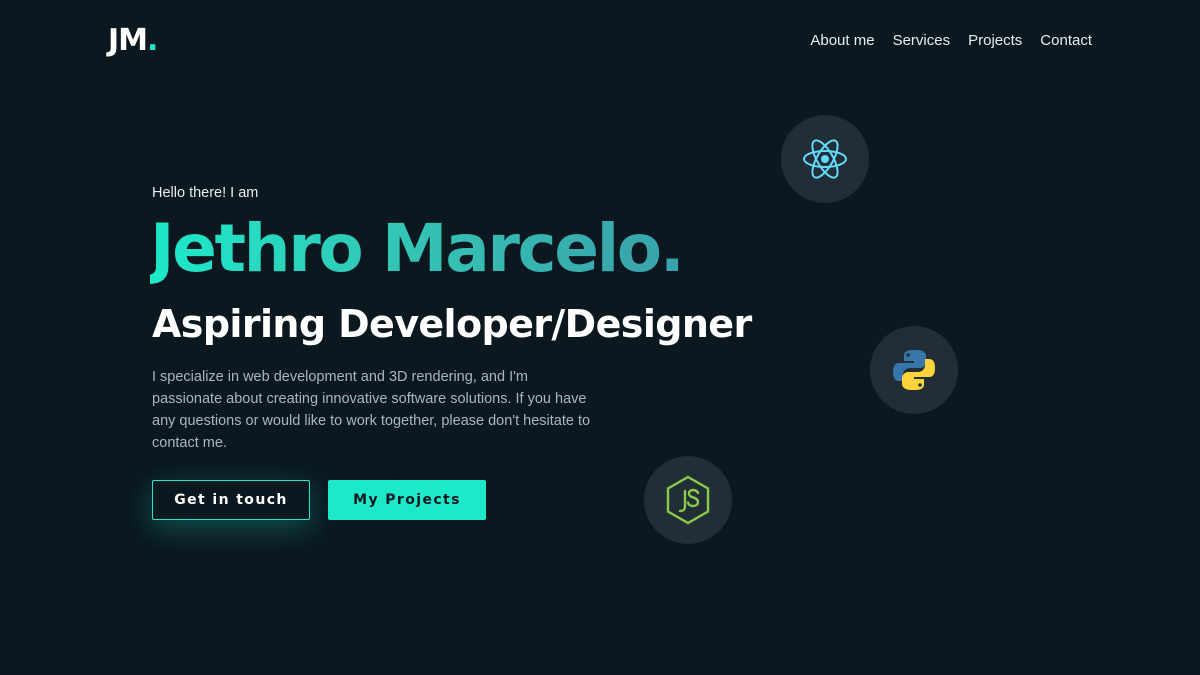 The height and width of the screenshot is (675, 1200). Describe the element at coordinates (205, 193) in the screenshot. I see `hero-greeting: Hello there! I am` at that location.